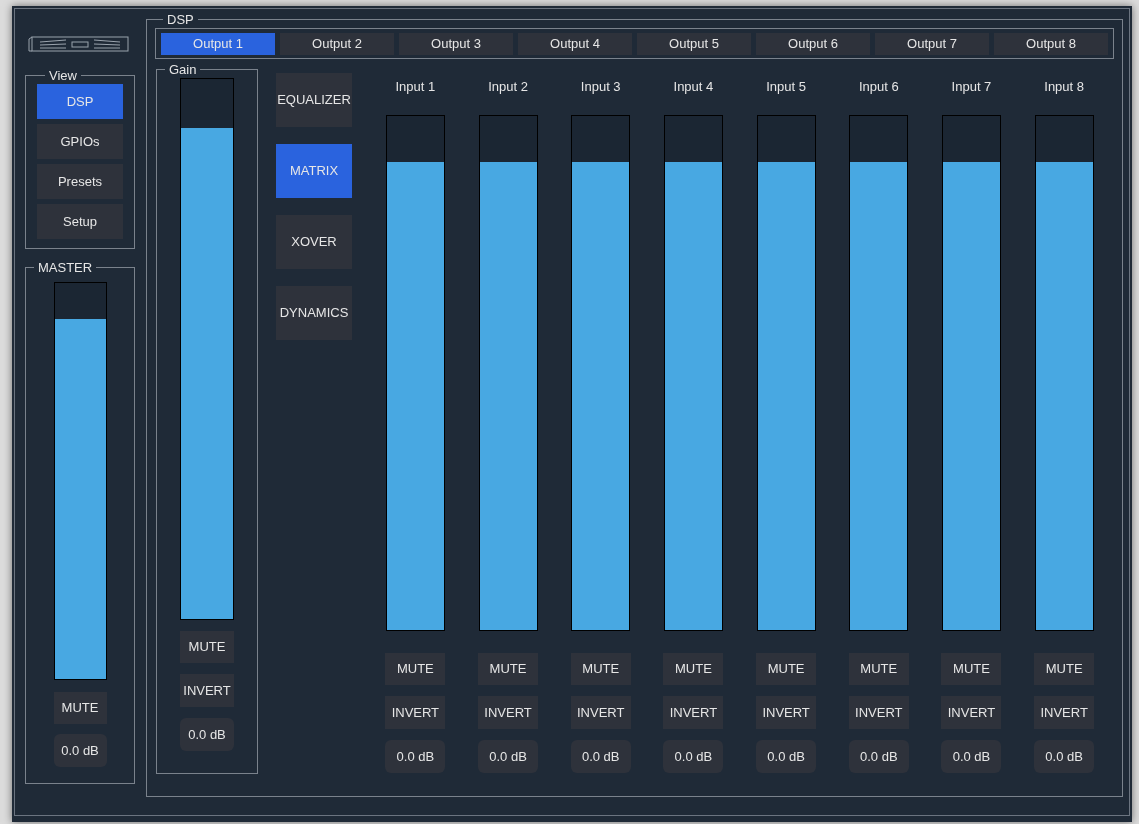 Image resolution: width=1139 pixels, height=824 pixels. Describe the element at coordinates (314, 313) in the screenshot. I see `mode-button: DYNAMICS` at that location.